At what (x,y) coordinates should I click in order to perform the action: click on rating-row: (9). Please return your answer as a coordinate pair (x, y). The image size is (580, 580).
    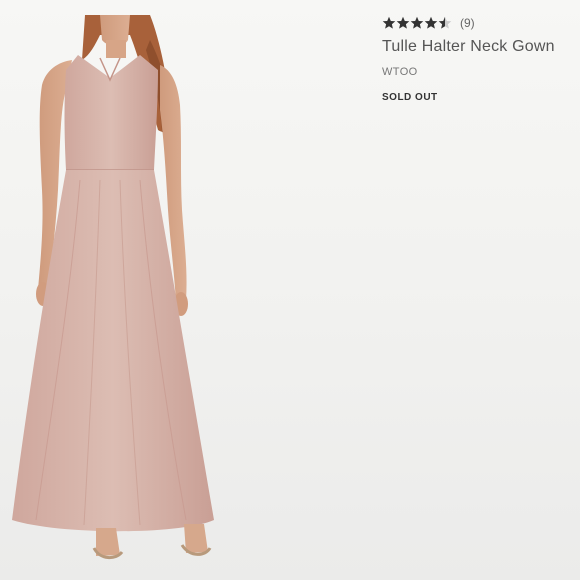
    Looking at the image, I should click on (479, 23).